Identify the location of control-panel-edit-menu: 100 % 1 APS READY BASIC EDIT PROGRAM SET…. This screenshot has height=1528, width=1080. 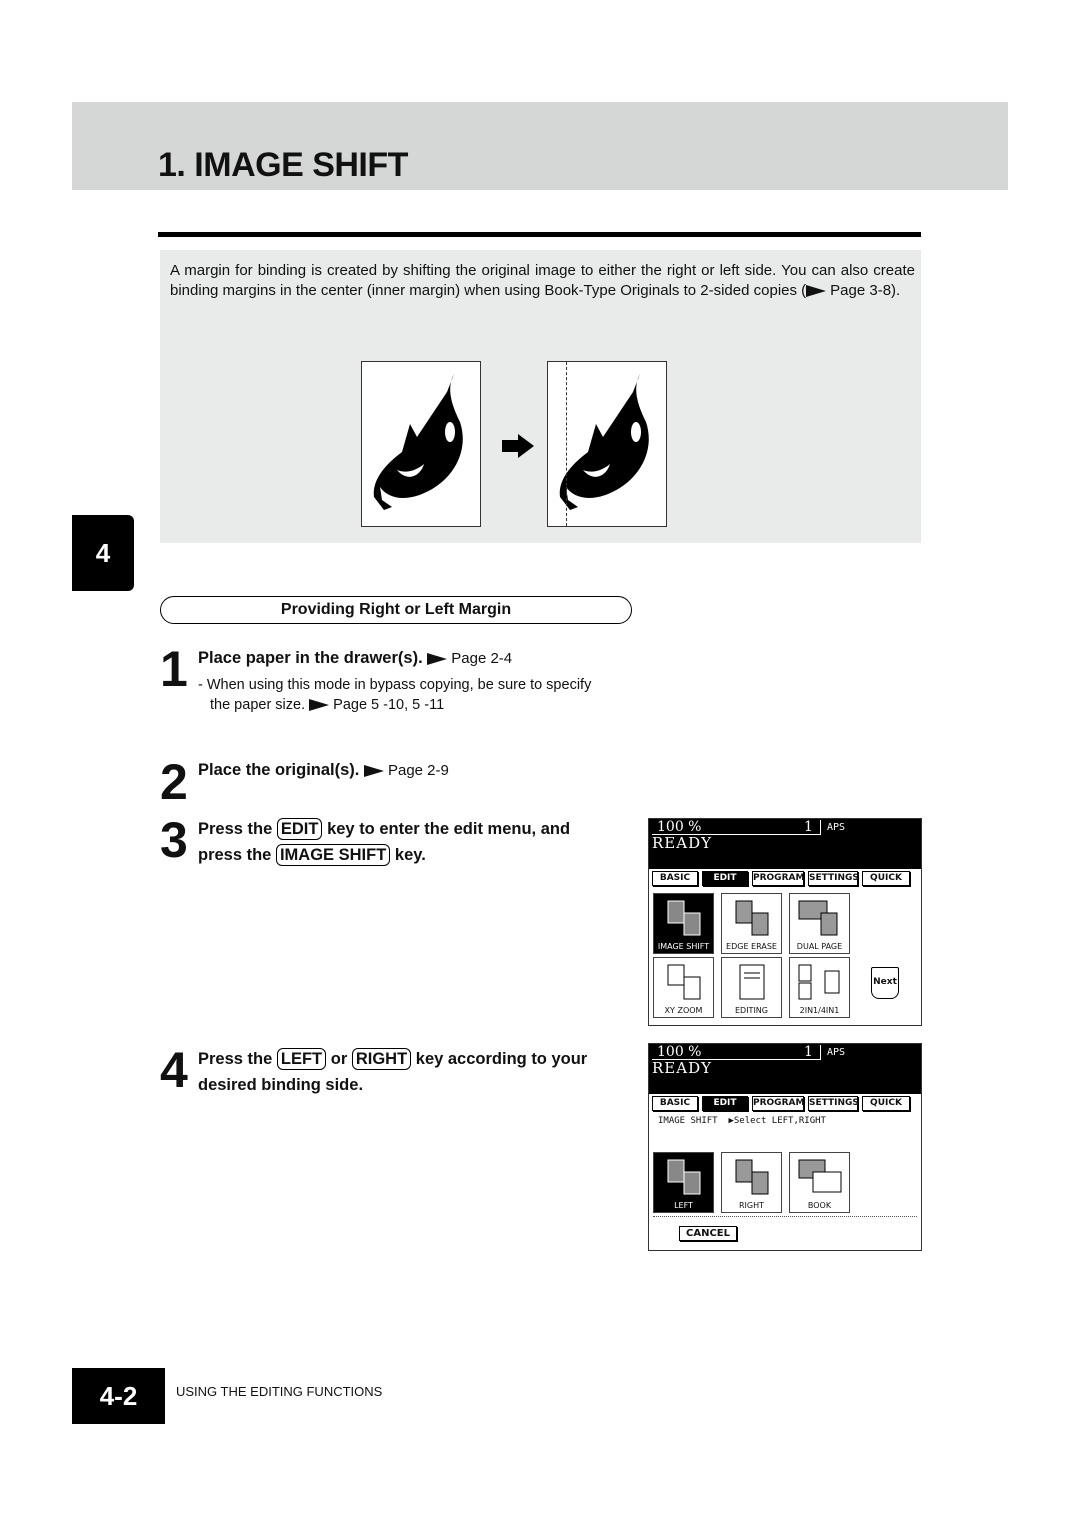
(785, 922).